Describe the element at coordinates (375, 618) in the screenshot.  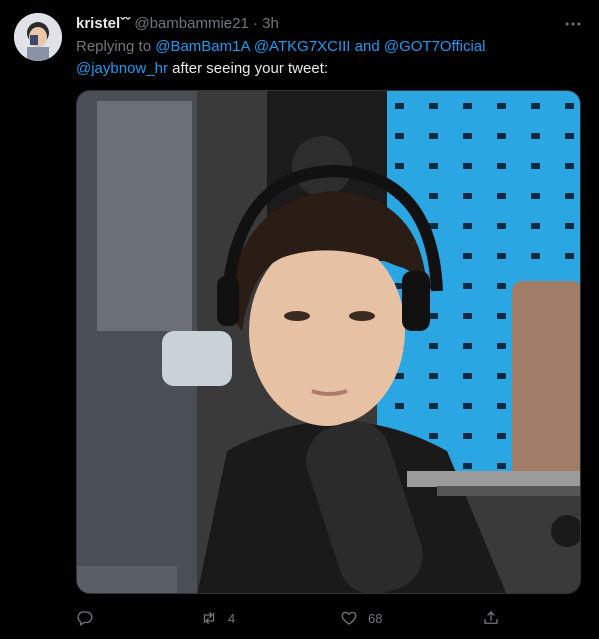
I see `like-count: 68` at that location.